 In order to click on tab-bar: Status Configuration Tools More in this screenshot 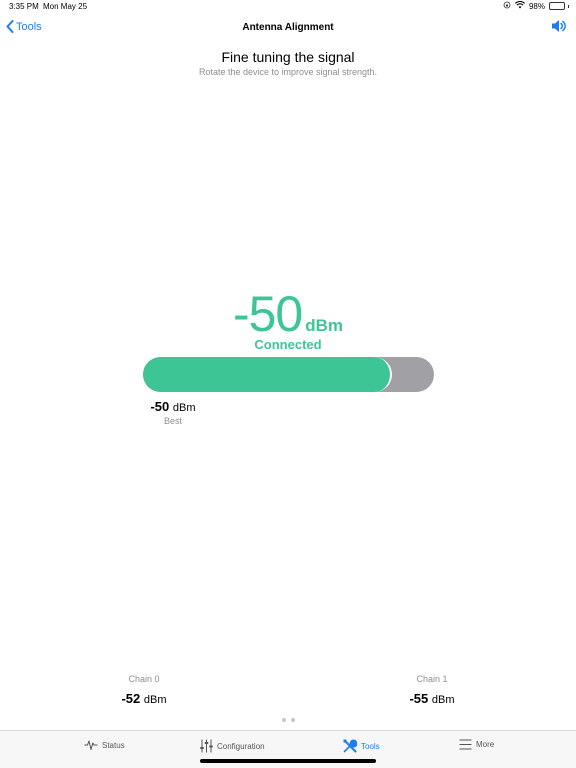, I will do `click(288, 749)`.